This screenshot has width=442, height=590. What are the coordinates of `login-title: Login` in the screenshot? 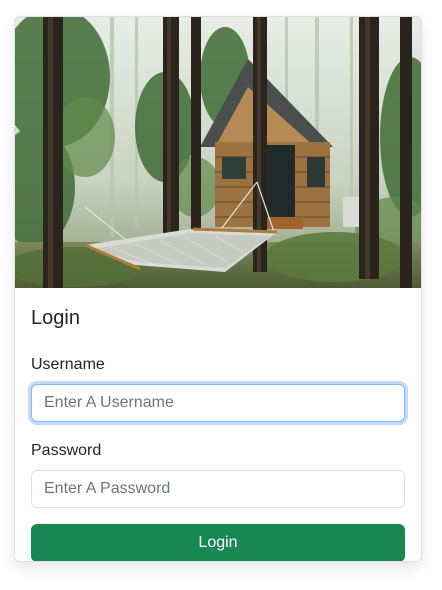 It's located at (55, 318).